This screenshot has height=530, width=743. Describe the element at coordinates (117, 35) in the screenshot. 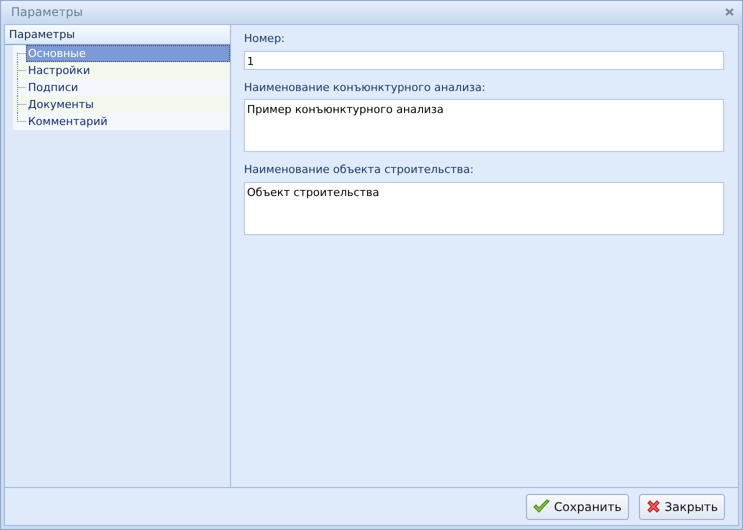

I see `tree-header: Параметры` at that location.